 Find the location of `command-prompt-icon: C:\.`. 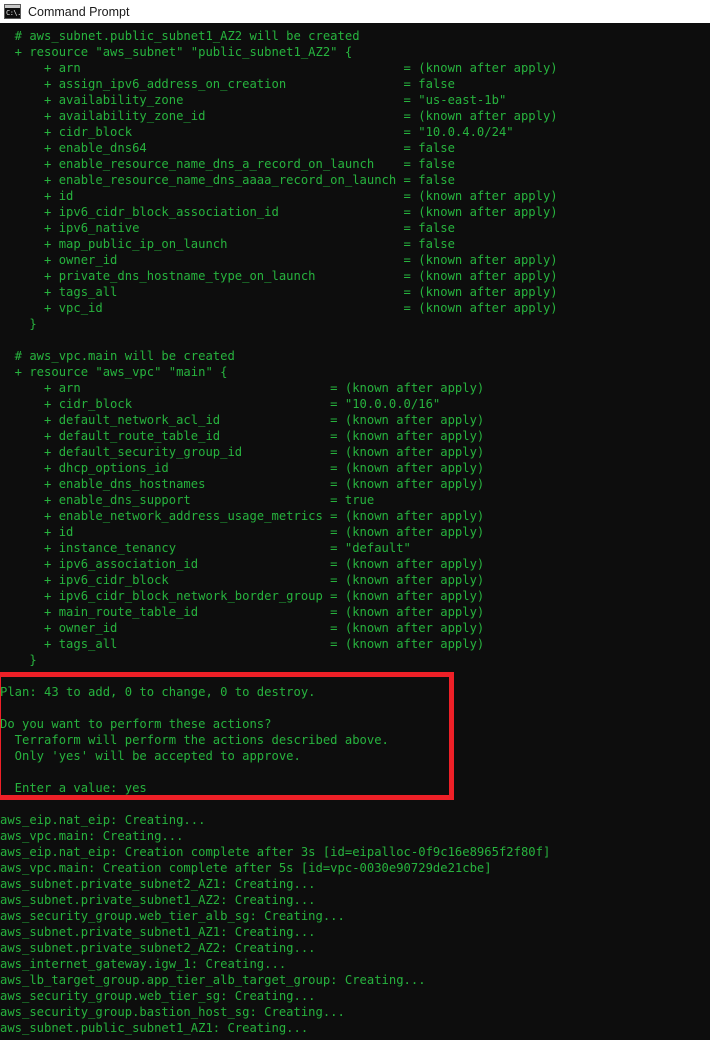

command-prompt-icon: C:\. is located at coordinates (12, 11).